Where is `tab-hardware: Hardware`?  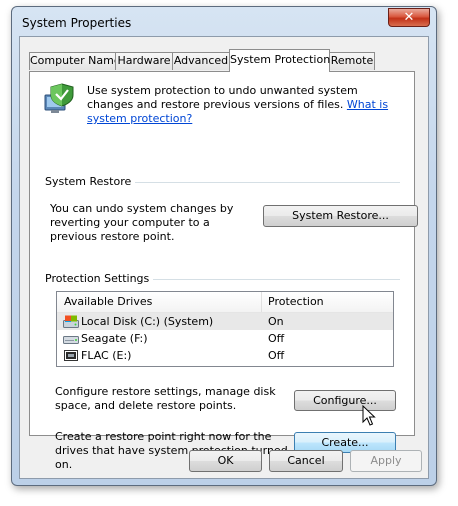
tab-hardware: Hardware is located at coordinates (144, 61).